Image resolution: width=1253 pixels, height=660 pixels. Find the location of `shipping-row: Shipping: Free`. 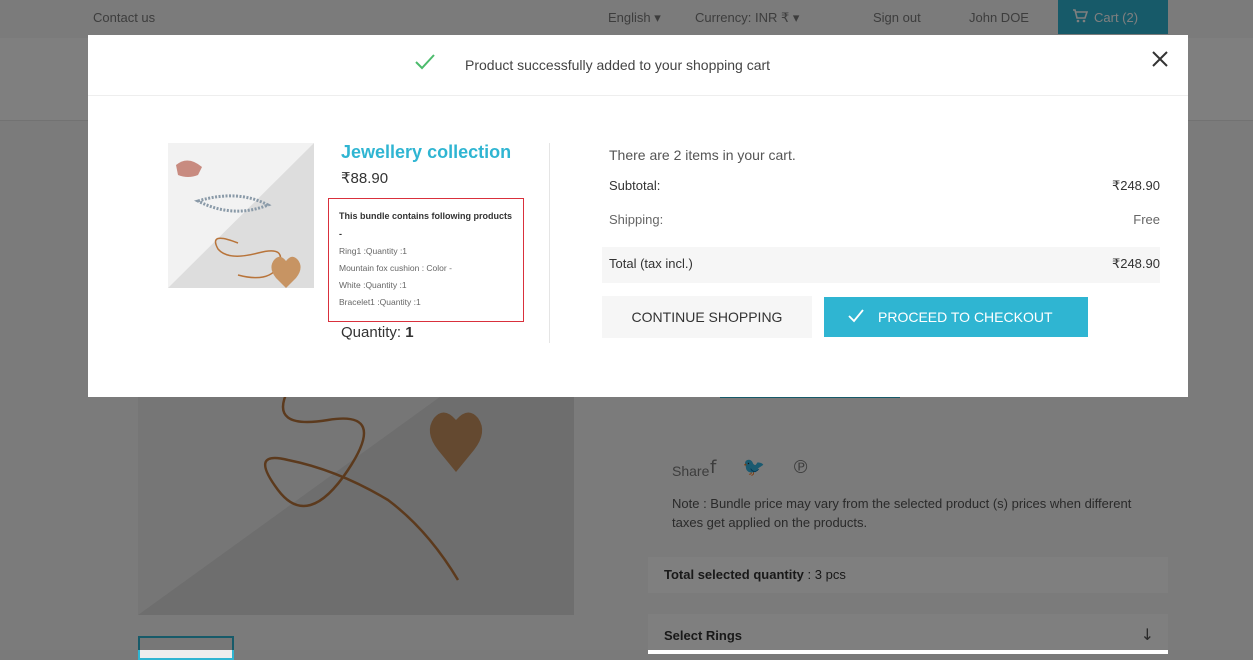

shipping-row: Shipping: Free is located at coordinates (881, 221).